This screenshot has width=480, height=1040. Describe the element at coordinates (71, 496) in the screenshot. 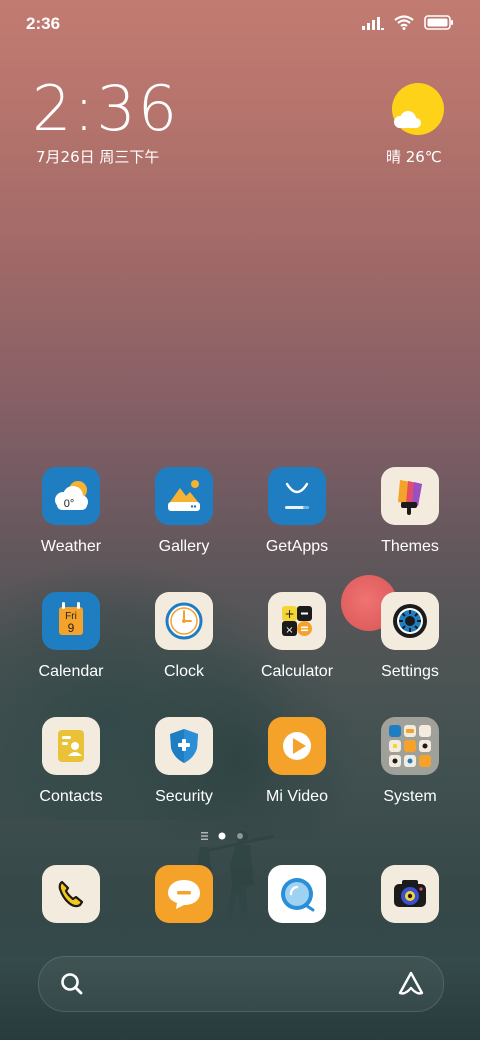

I see `weather-icon: 0°` at that location.